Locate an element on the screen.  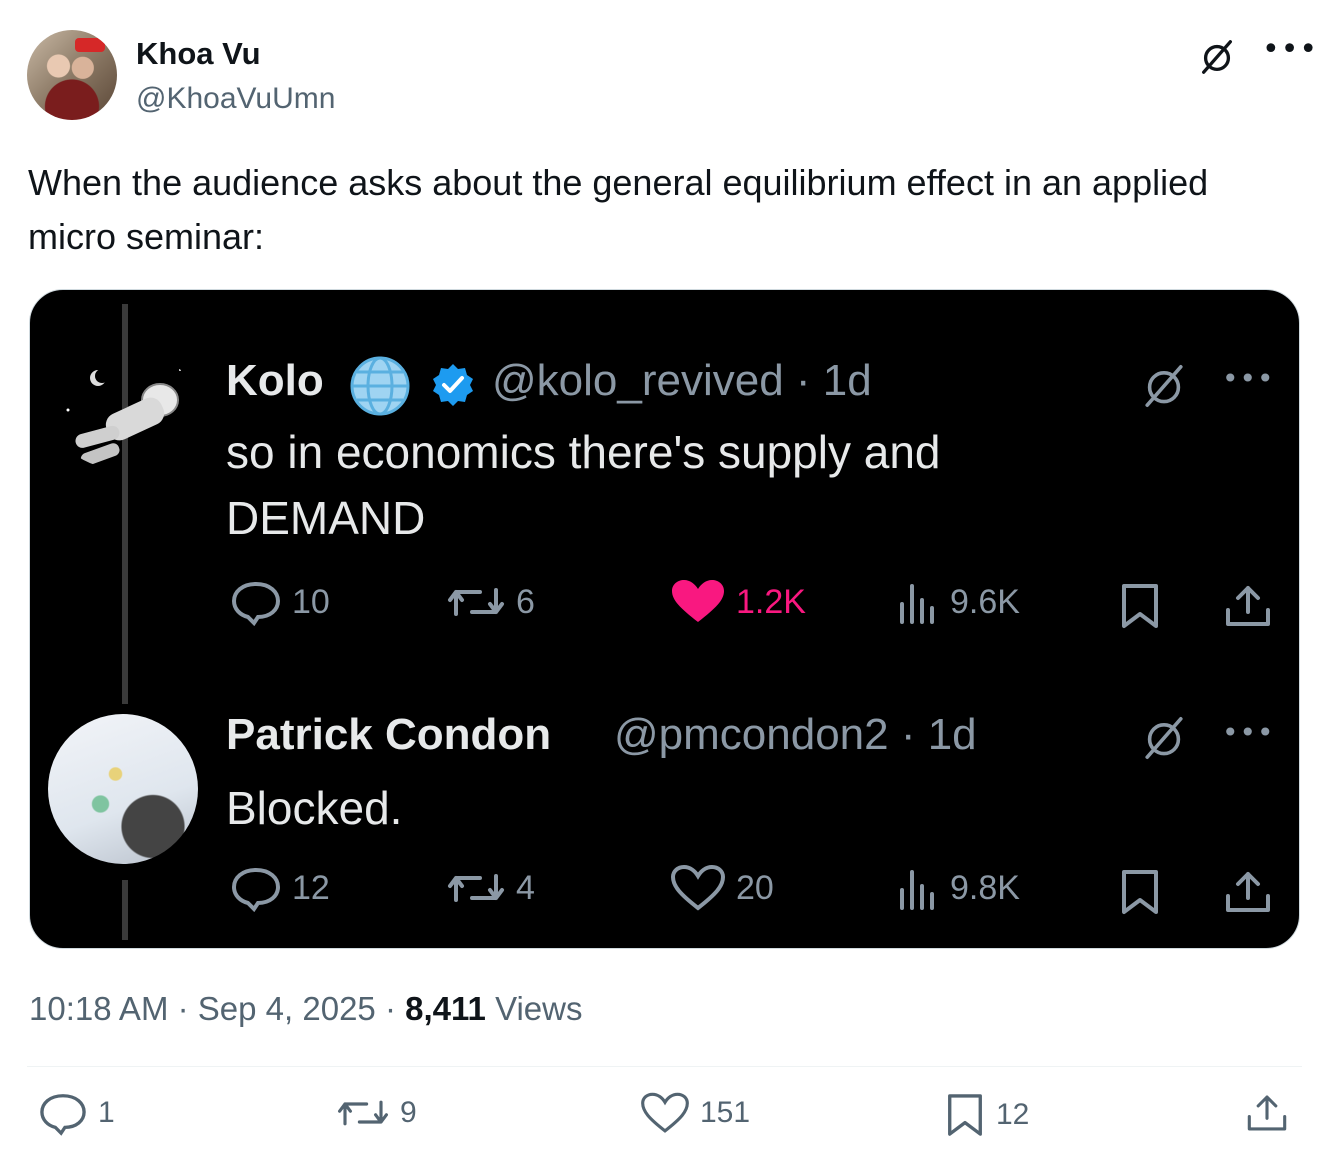
patrick-repost-stat: 4 is located at coordinates (490, 888).